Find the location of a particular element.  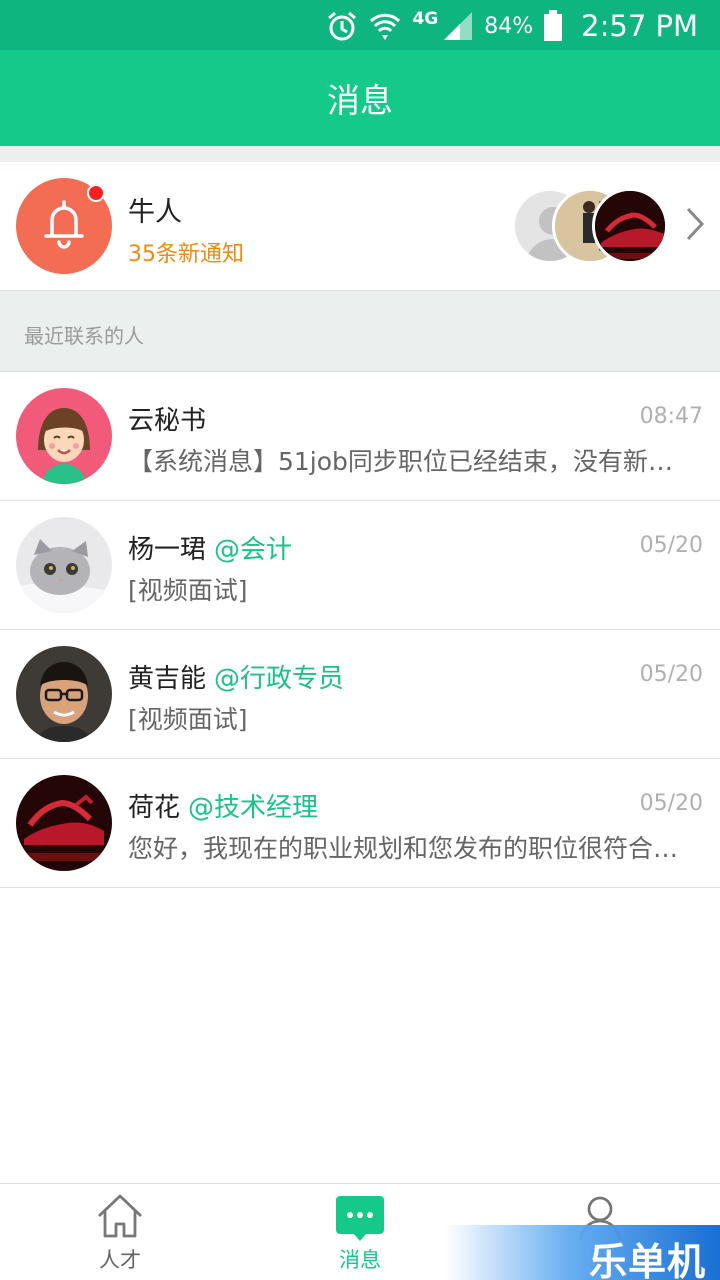

tab-talent: 人才 is located at coordinates (120, 1232).